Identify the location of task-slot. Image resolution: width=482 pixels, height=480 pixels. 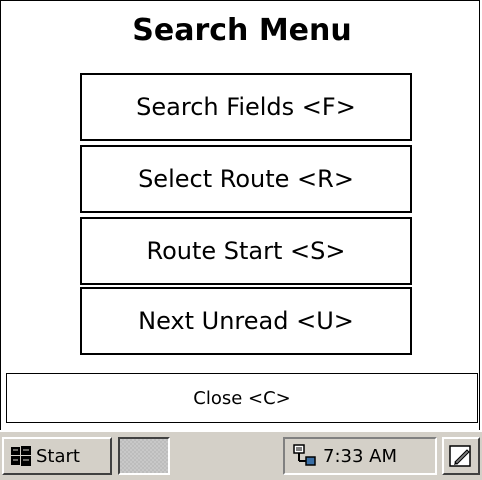
(144, 456).